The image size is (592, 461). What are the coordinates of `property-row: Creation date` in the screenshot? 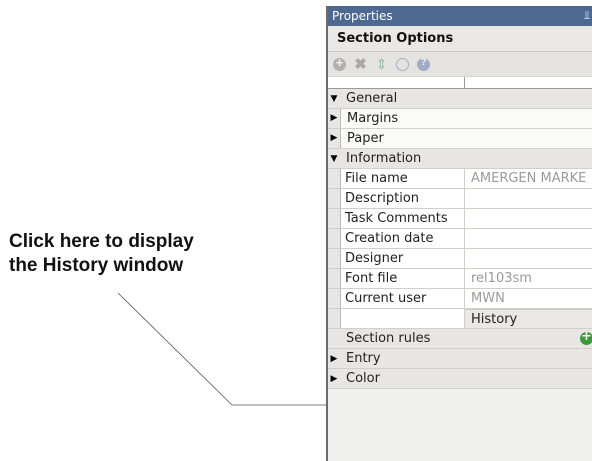 It's located at (460, 239).